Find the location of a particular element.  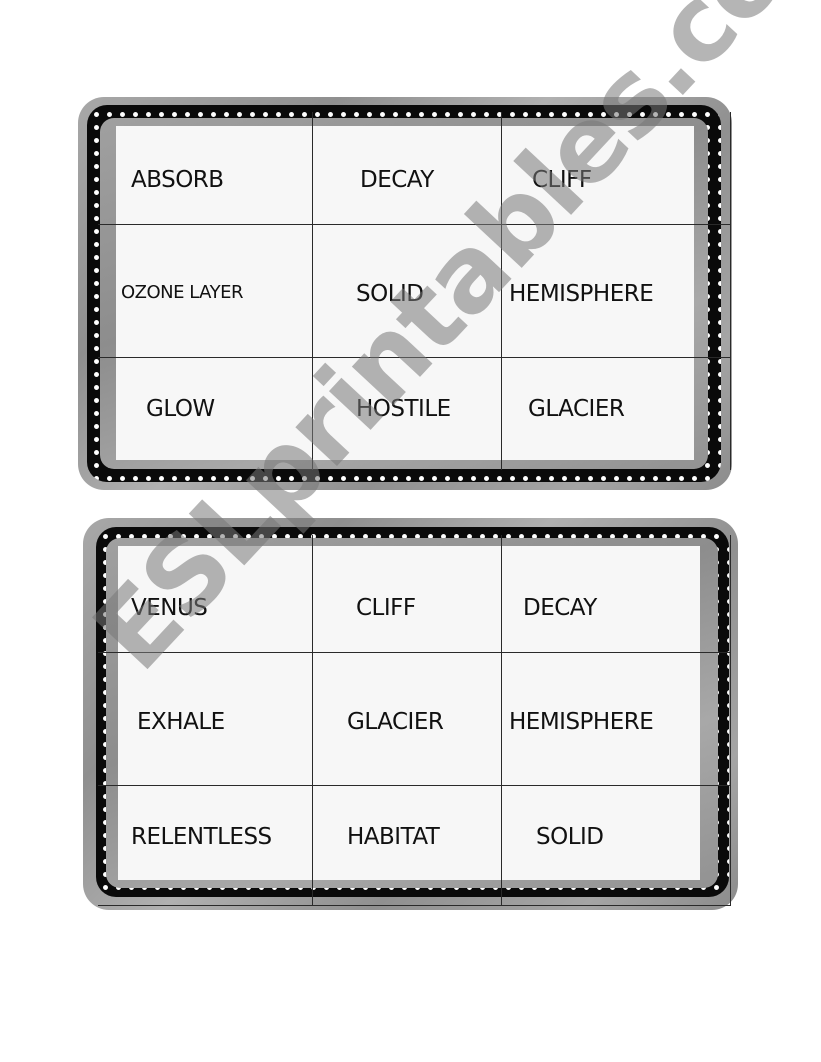

card-1-cell-r3c2: HOSTILE is located at coordinates (403, 409).